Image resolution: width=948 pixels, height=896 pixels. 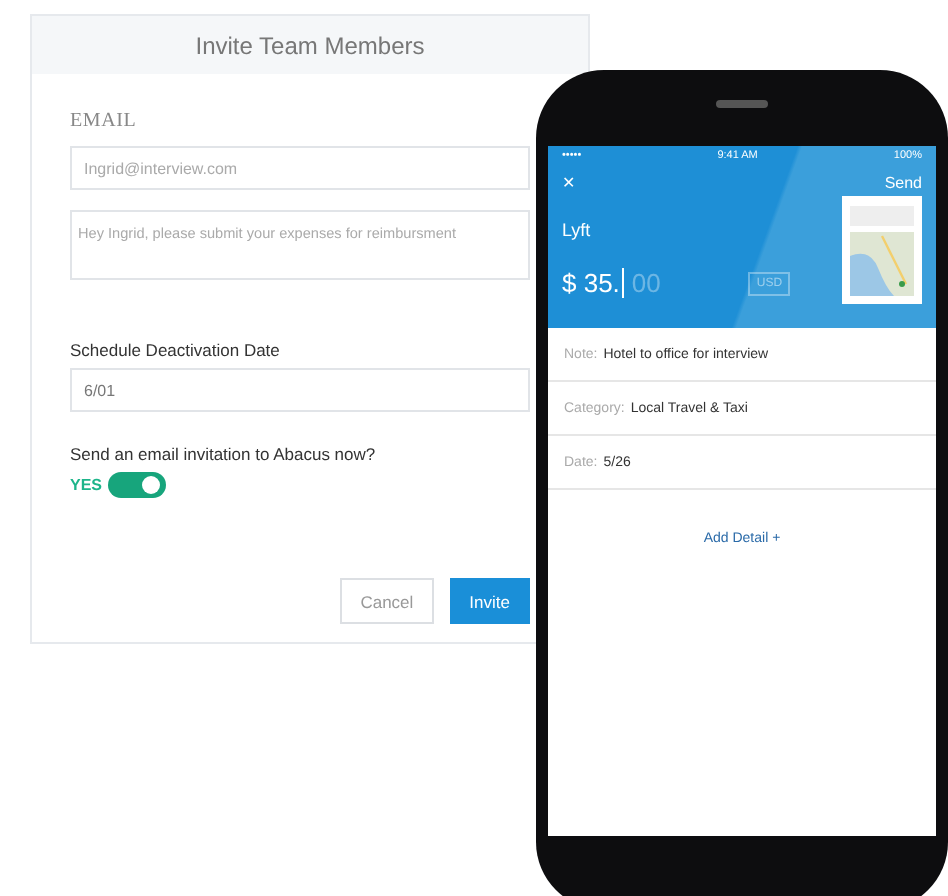 I want to click on close-icon: ✕, so click(x=569, y=183).